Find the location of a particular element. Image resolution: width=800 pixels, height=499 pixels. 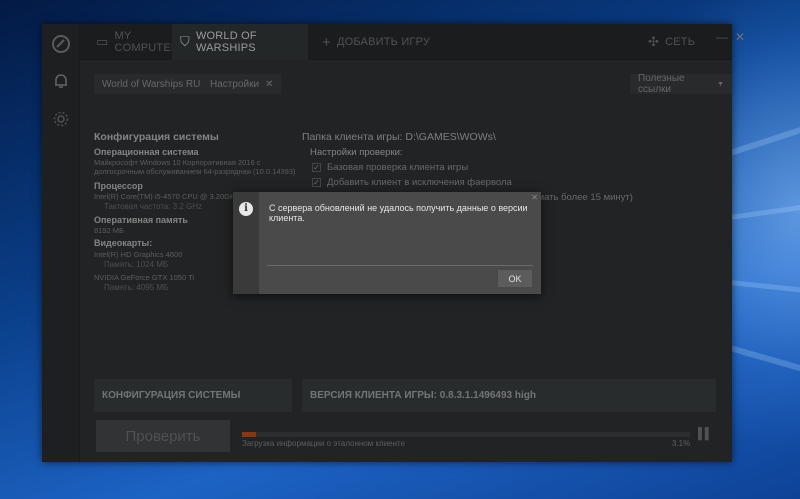

dialog-separator is located at coordinates (400, 265).